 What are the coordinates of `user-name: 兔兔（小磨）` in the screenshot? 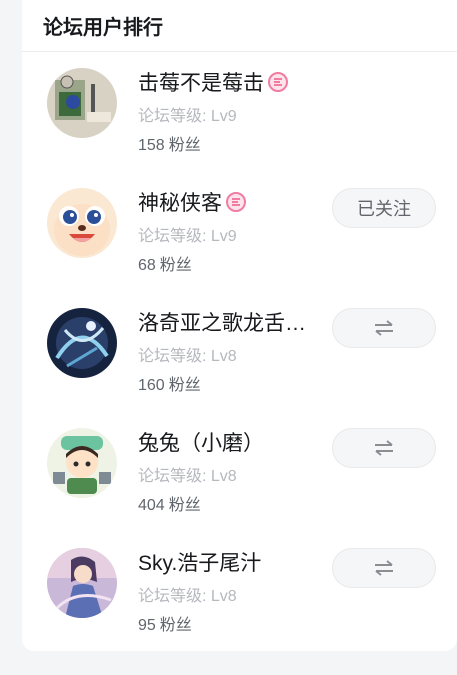 It's located at (201, 442).